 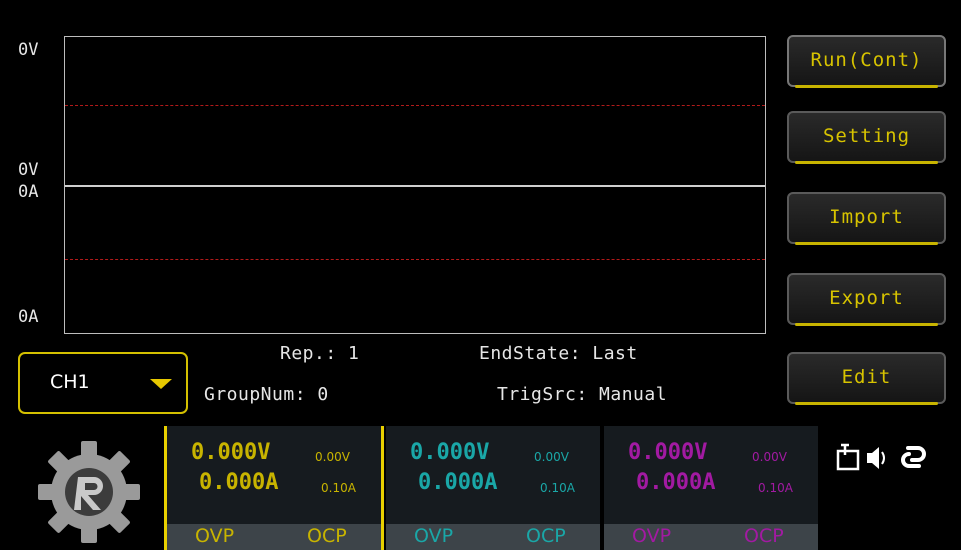 What do you see at coordinates (913, 457) in the screenshot?
I see `link-icon` at bounding box center [913, 457].